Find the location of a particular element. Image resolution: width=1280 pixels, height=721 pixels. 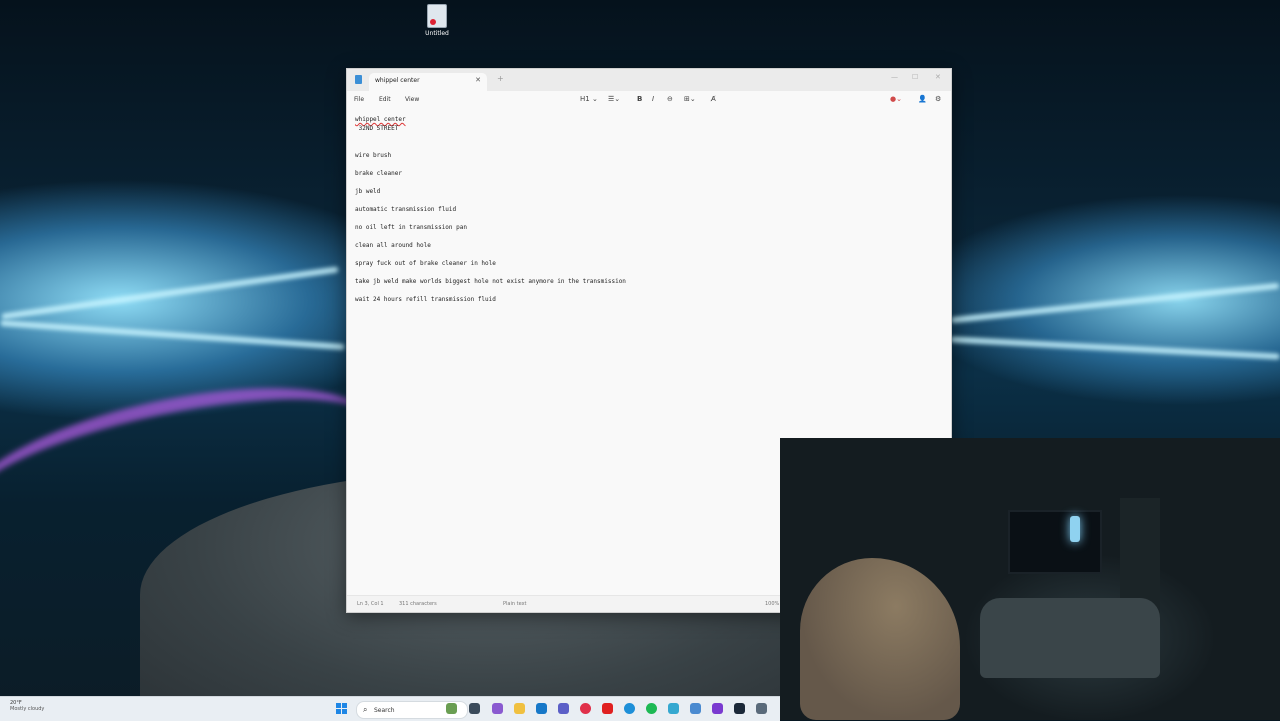

file-explorer-icon is located at coordinates (519, 708).